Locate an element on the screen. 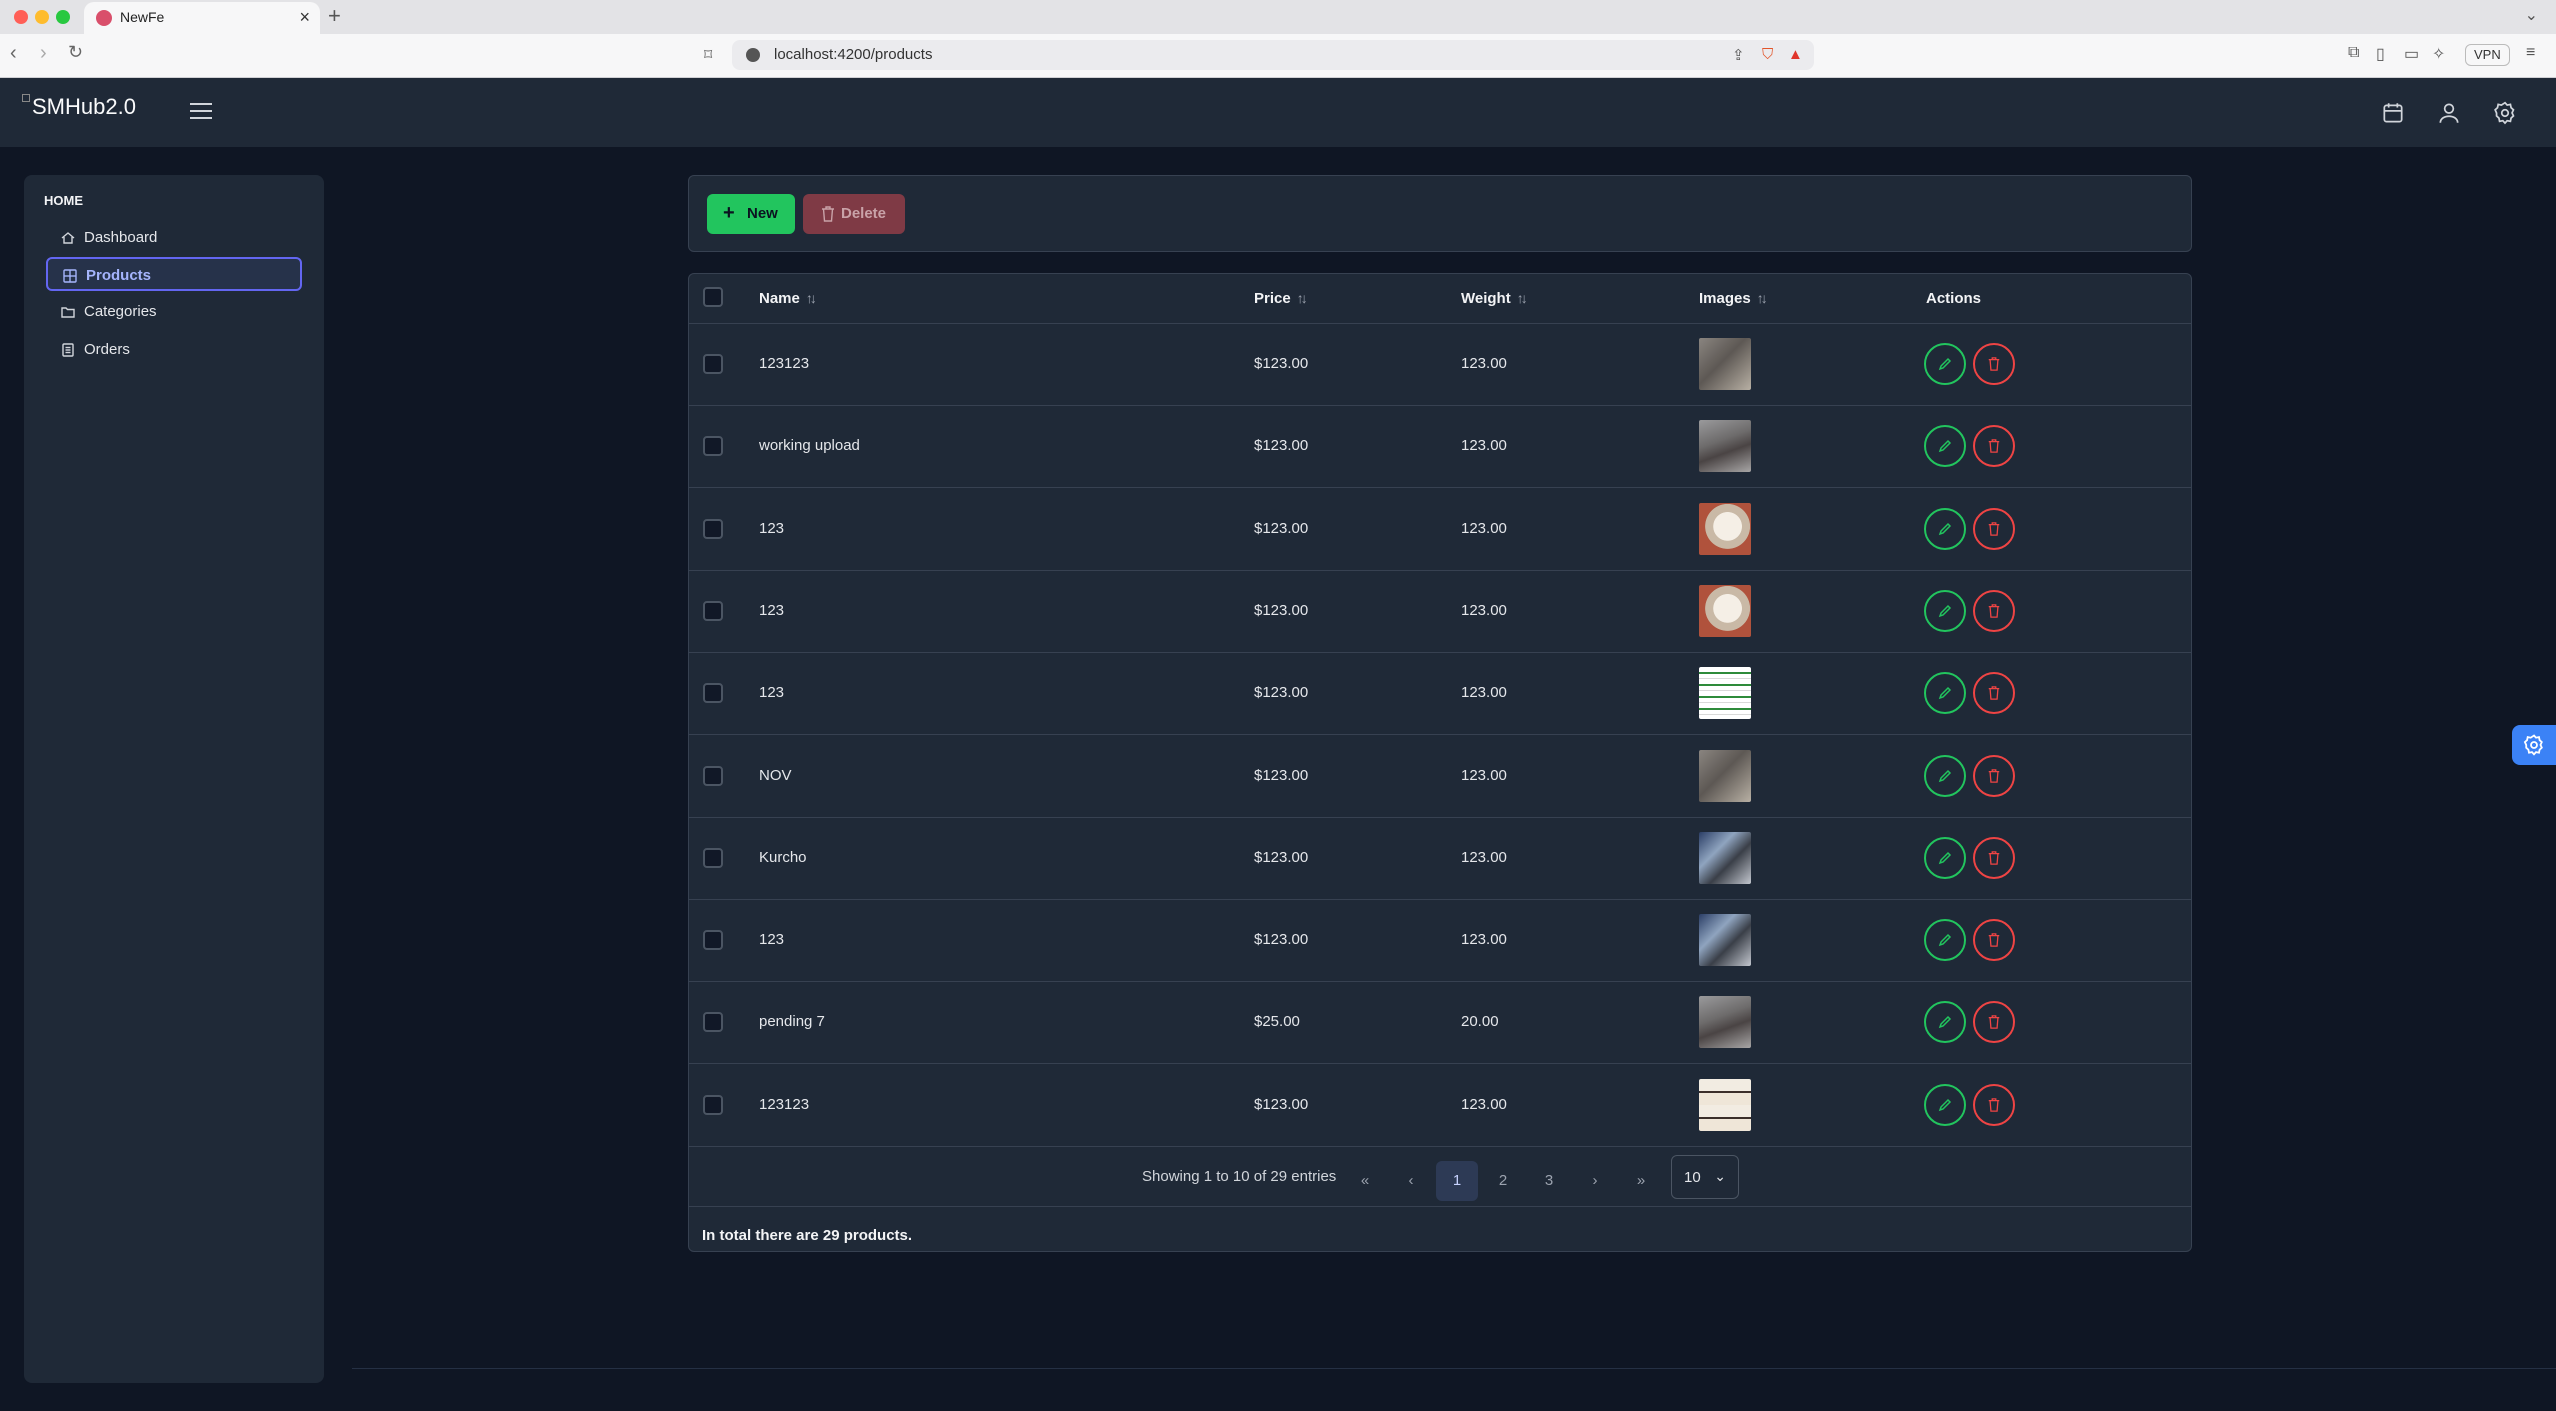 The height and width of the screenshot is (1411, 2556). new-button: + New is located at coordinates (751, 214).